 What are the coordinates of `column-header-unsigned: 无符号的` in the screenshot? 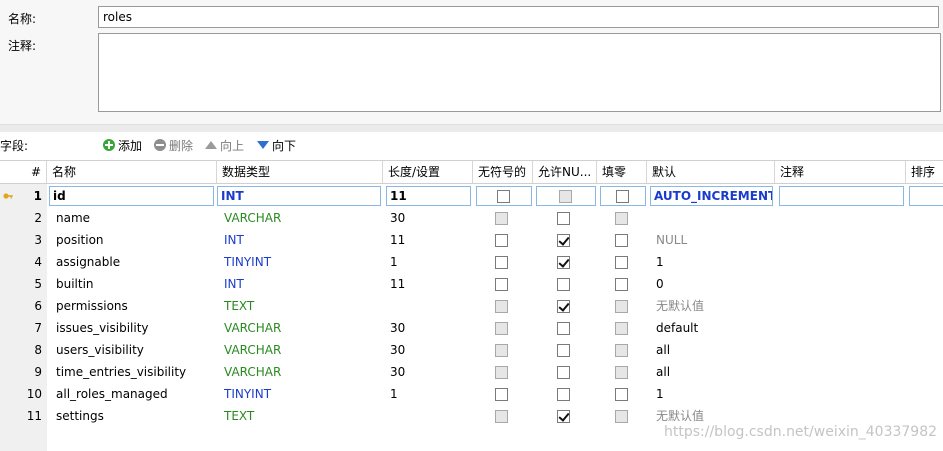 It's located at (503, 172).